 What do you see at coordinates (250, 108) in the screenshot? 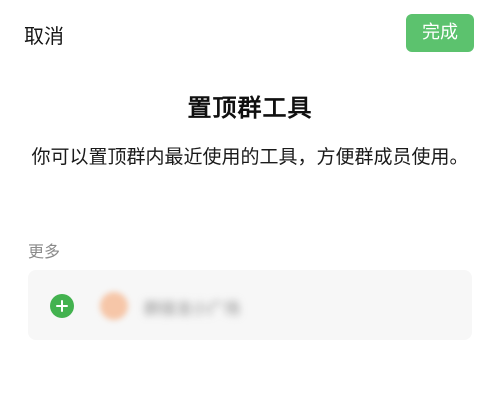
I see `page-title: 置顶群工具` at bounding box center [250, 108].